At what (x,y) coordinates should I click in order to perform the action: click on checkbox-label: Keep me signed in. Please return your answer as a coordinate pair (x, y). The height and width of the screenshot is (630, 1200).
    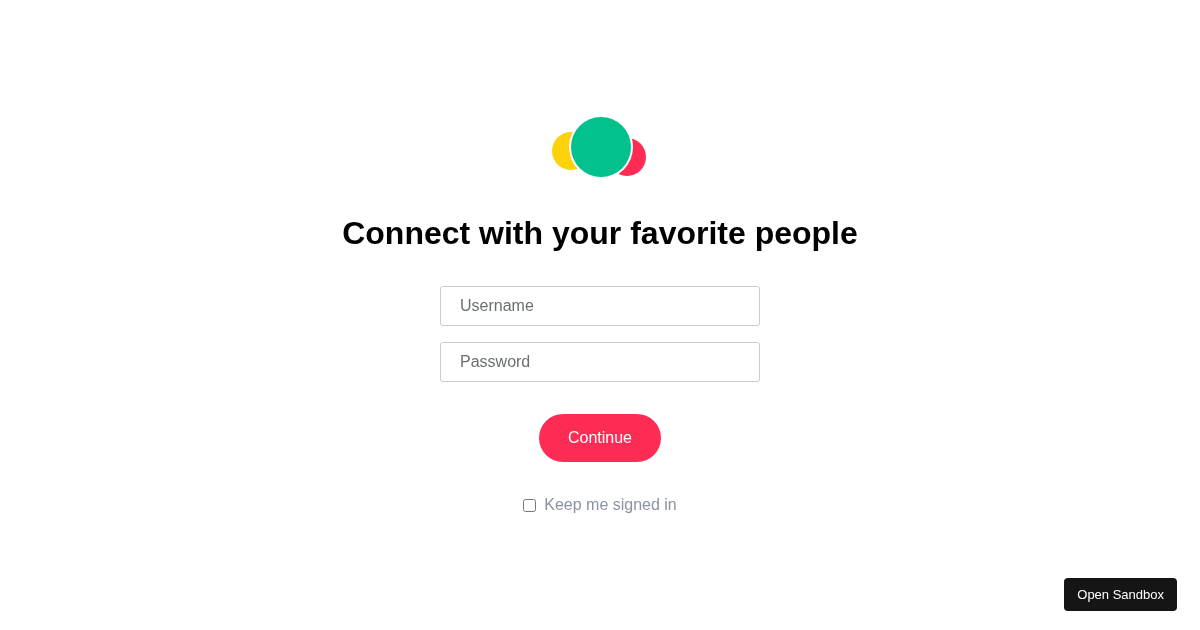
    Looking at the image, I should click on (610, 505).